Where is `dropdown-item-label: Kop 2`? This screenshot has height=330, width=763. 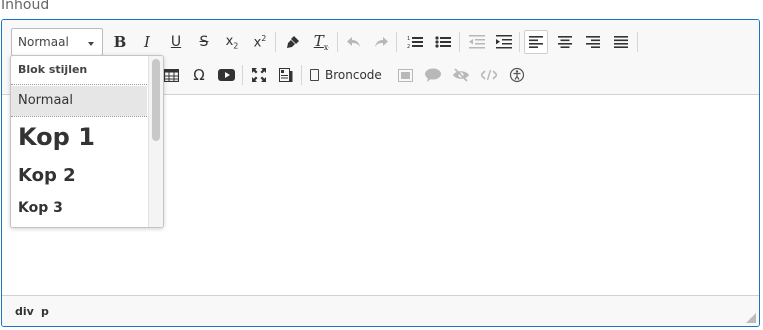 dropdown-item-label: Kop 2 is located at coordinates (47, 175).